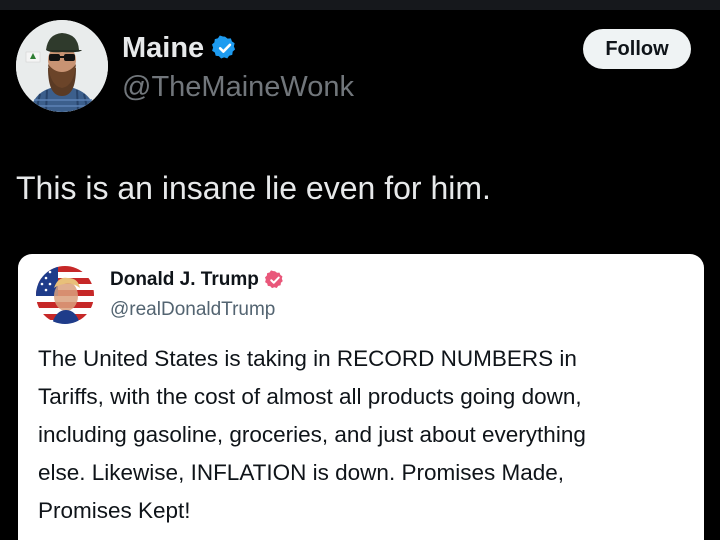 The image size is (720, 540). What do you see at coordinates (192, 310) in the screenshot?
I see `quoted-author-handle: @realDonaldTrump` at bounding box center [192, 310].